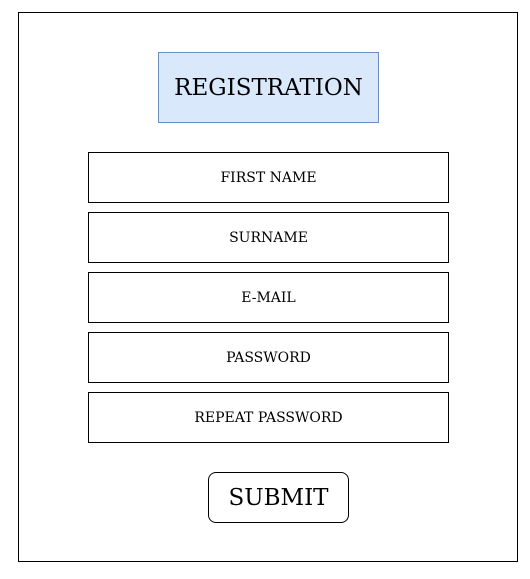 The height and width of the screenshot is (579, 530). I want to click on password-field: PASSWORD, so click(268, 357).